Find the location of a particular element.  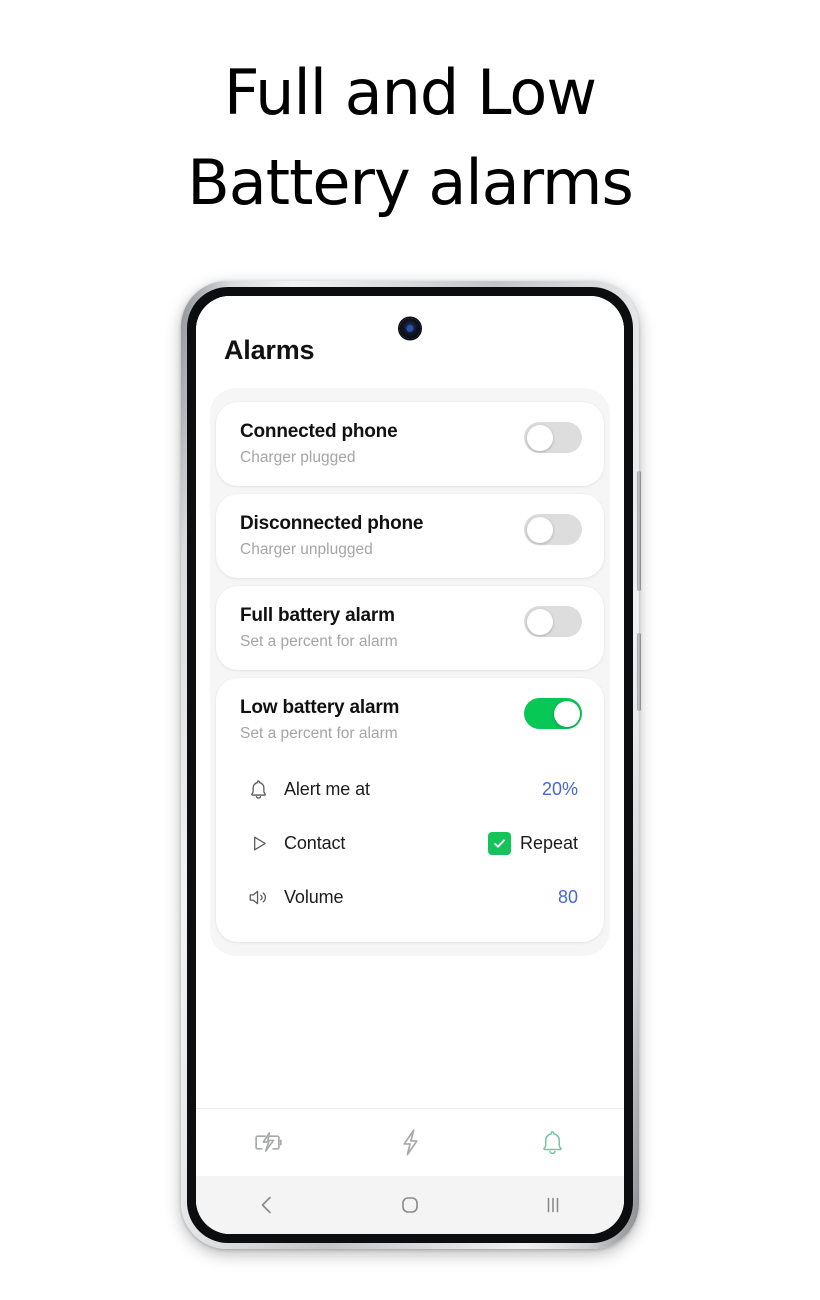

battery-charging-icon is located at coordinates (268, 1142).